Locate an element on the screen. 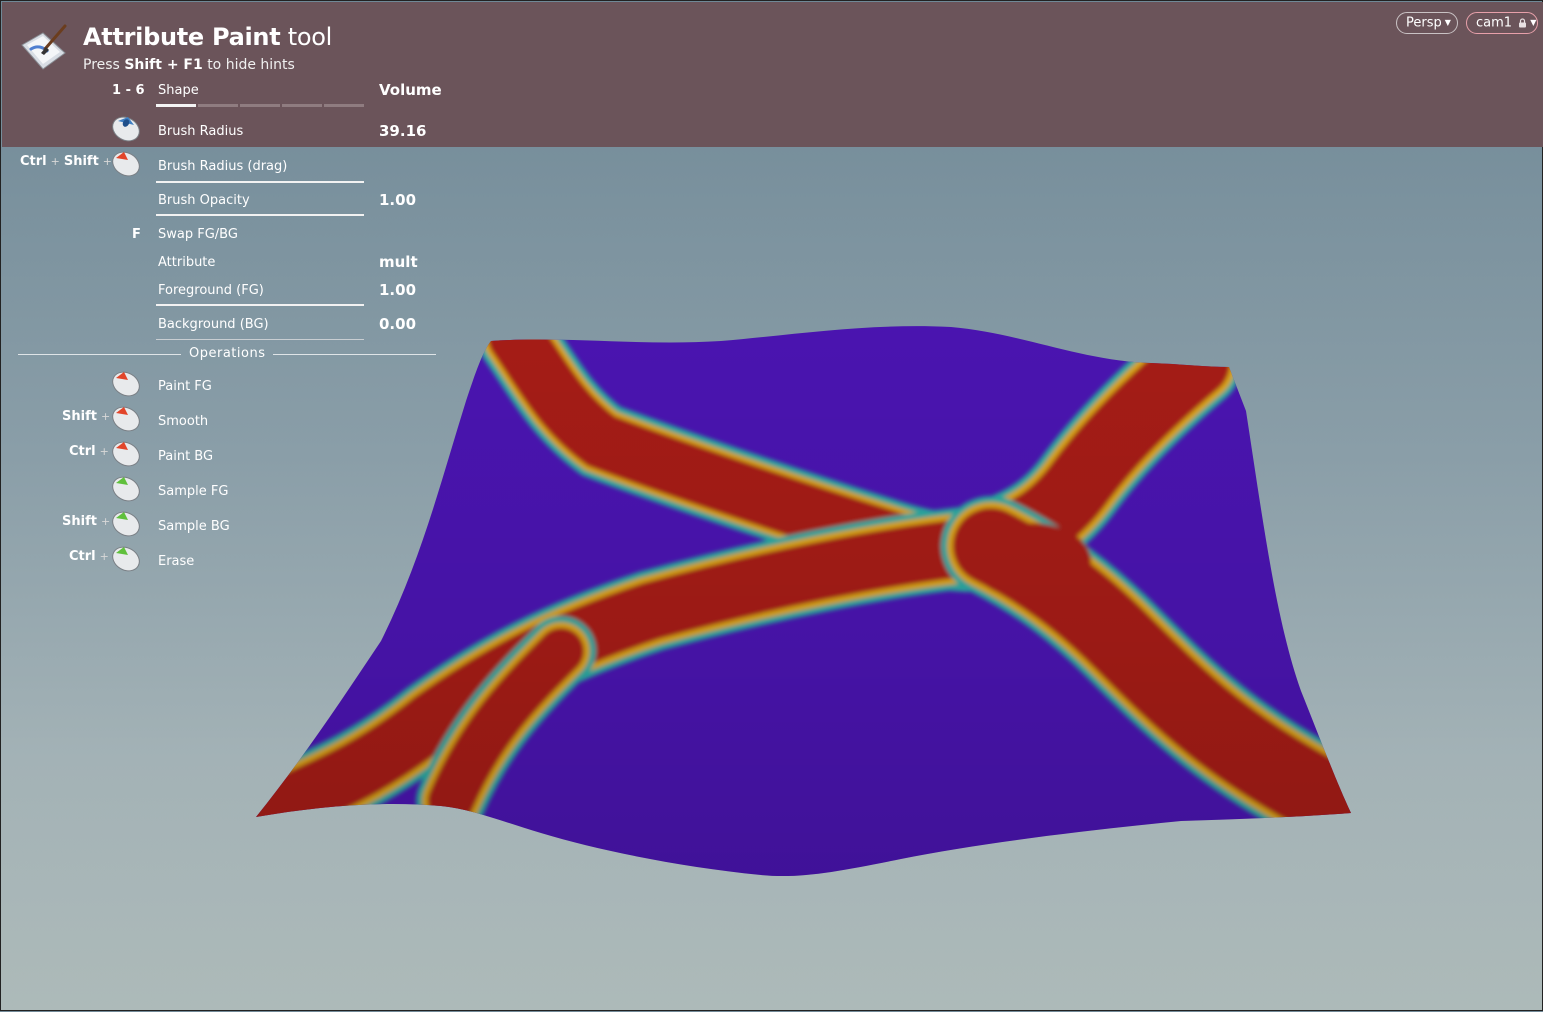 This screenshot has height=1012, width=1543. op-smooth: Smooth is located at coordinates (183, 421).